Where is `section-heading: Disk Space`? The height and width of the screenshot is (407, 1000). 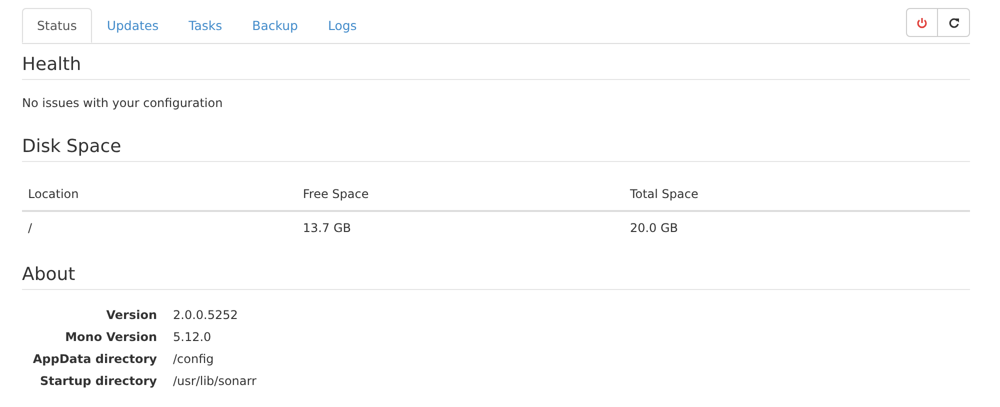 section-heading: Disk Space is located at coordinates (496, 149).